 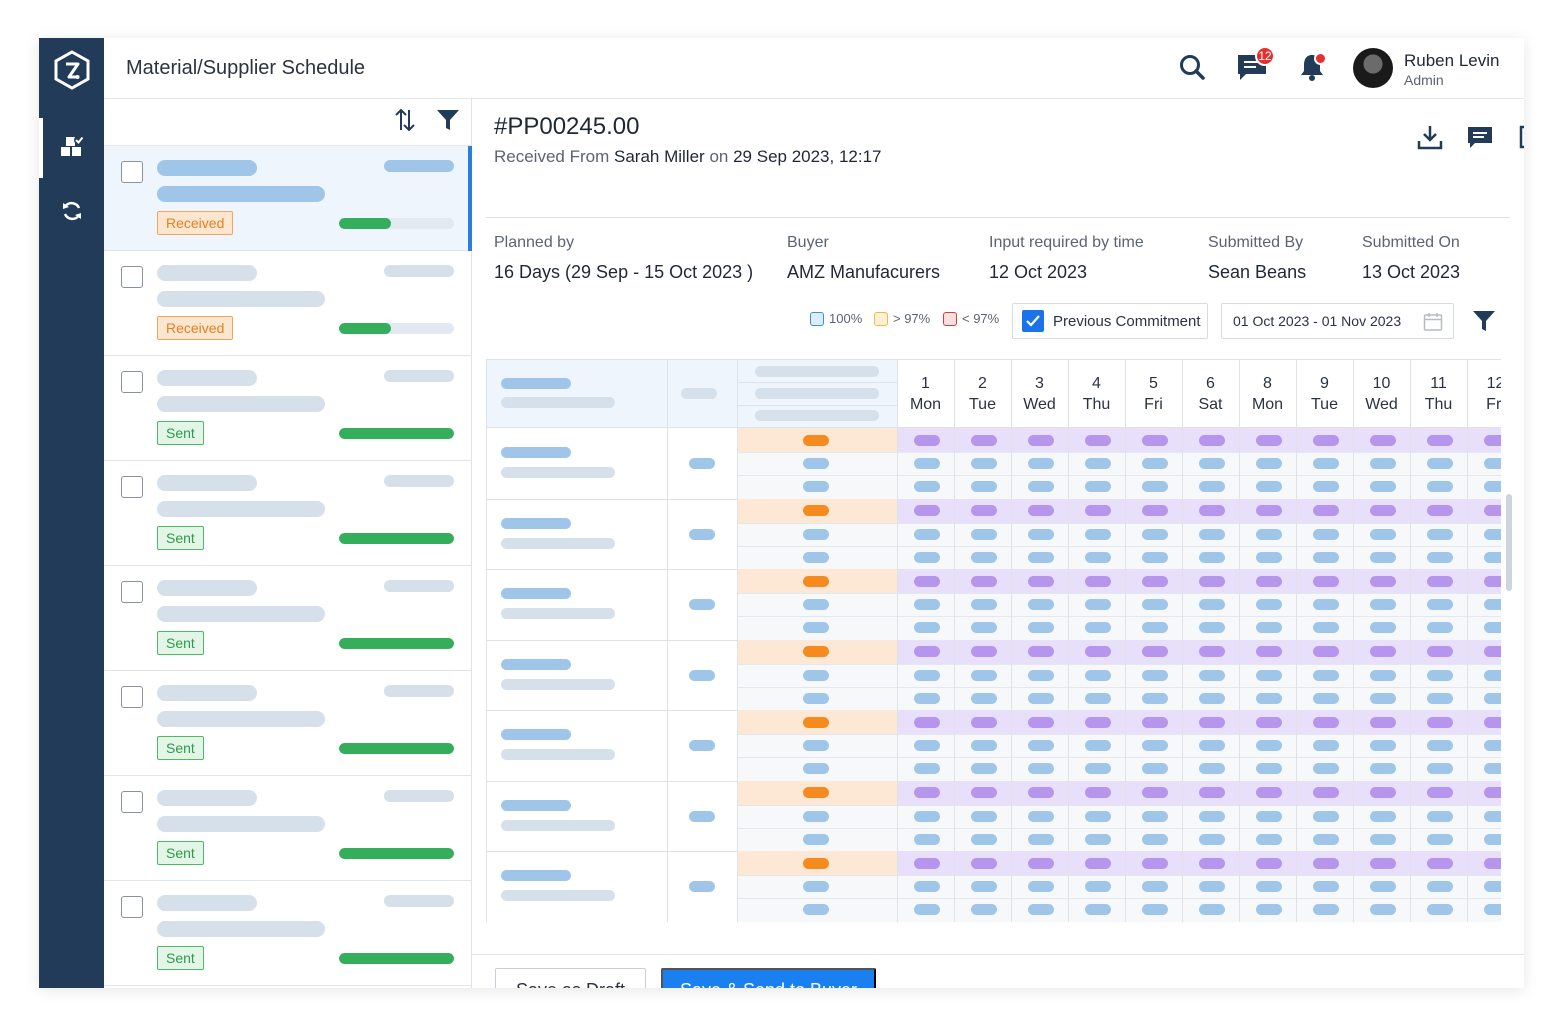 I want to click on search-button, so click(x=1192, y=69).